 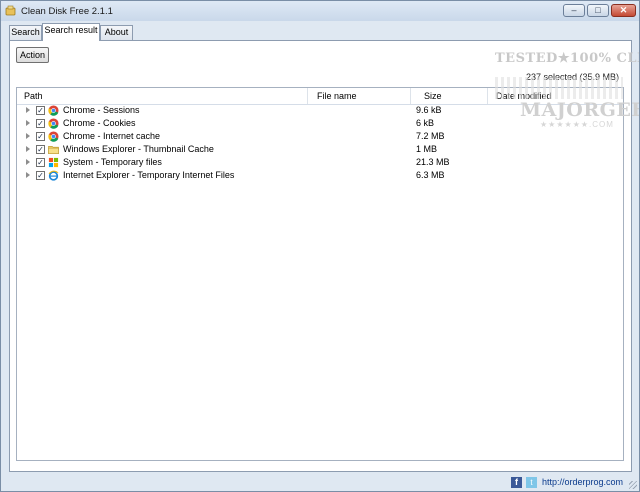 I want to click on status-bar: f t http://orderprog.com, so click(x=320, y=483).